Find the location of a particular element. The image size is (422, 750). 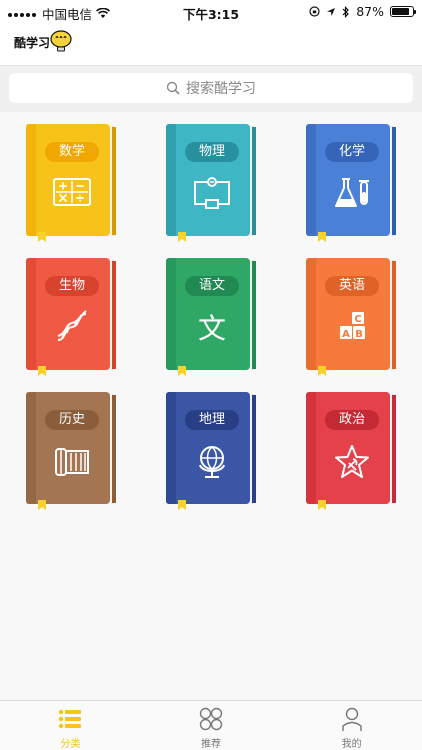

subject-label: 化学 is located at coordinates (352, 152).